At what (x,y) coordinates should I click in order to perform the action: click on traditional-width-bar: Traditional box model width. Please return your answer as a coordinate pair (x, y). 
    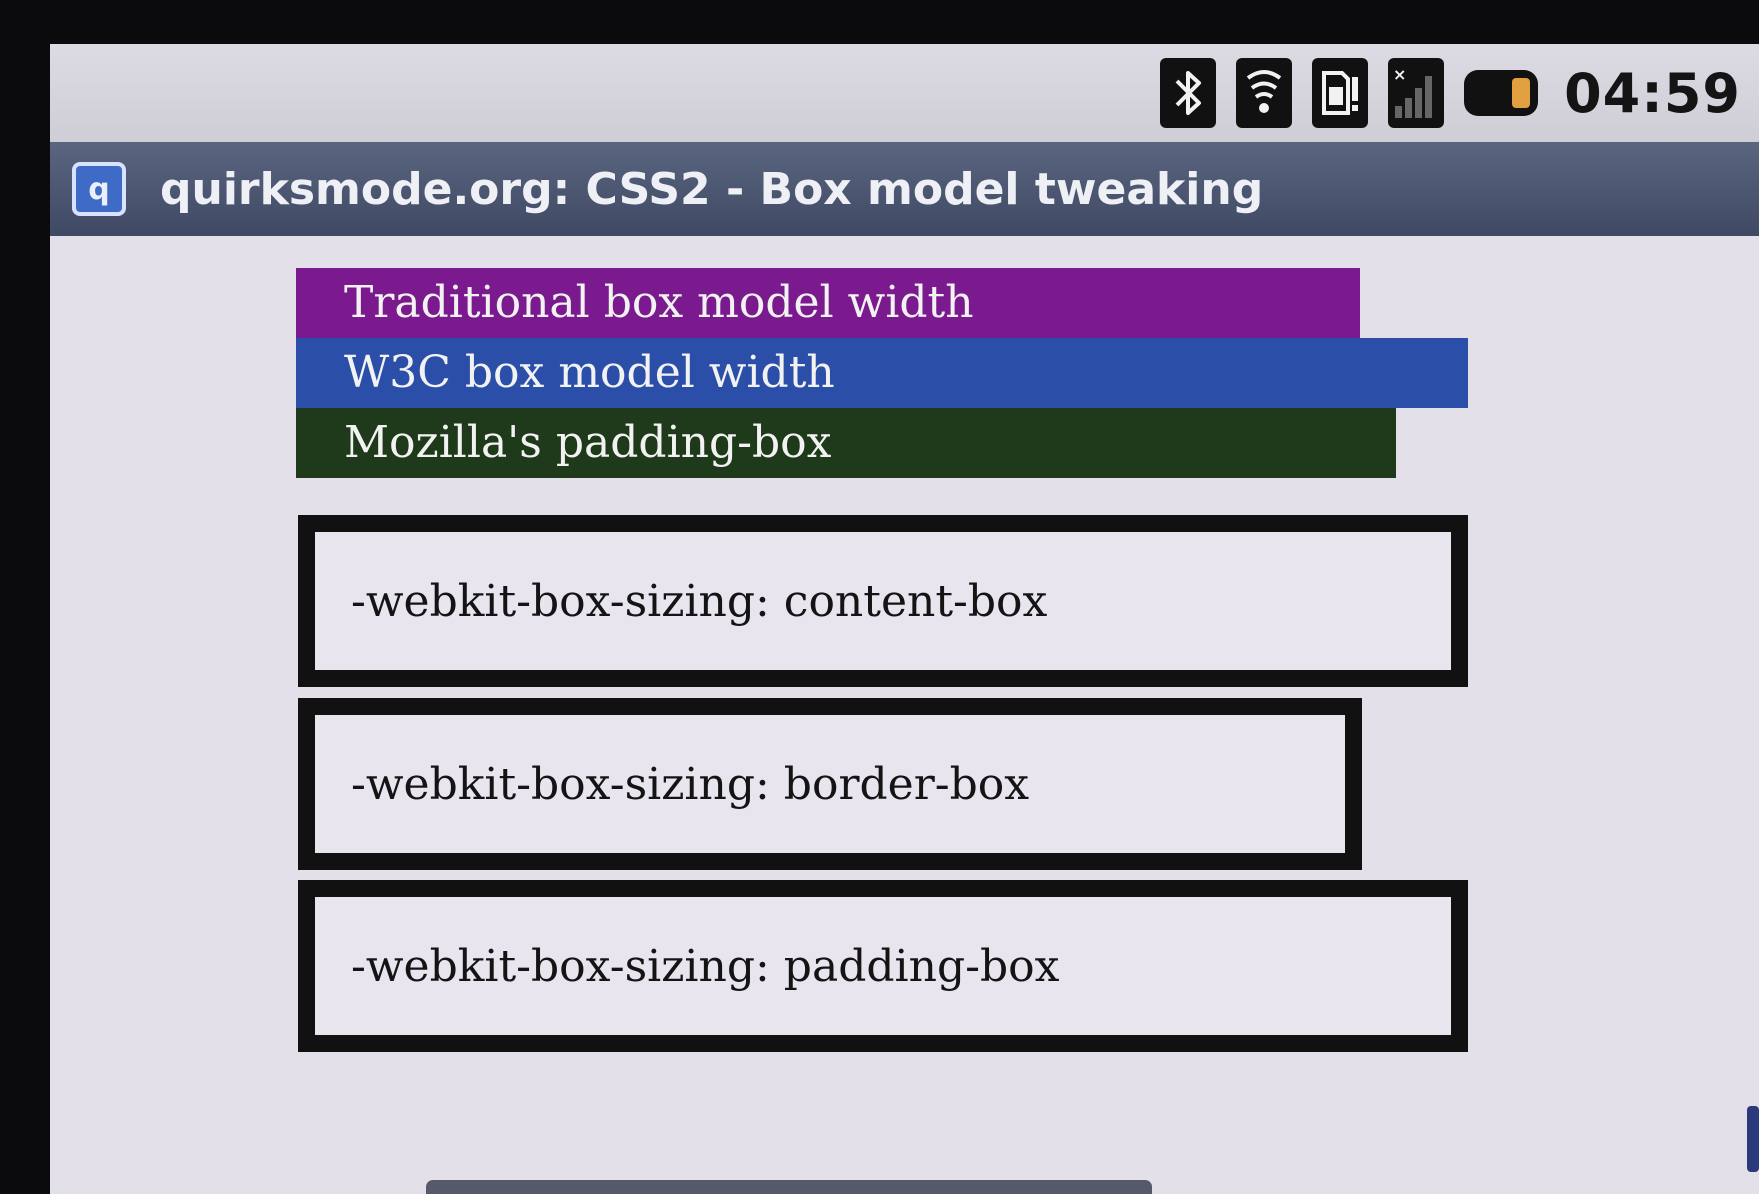
    Looking at the image, I should click on (828, 303).